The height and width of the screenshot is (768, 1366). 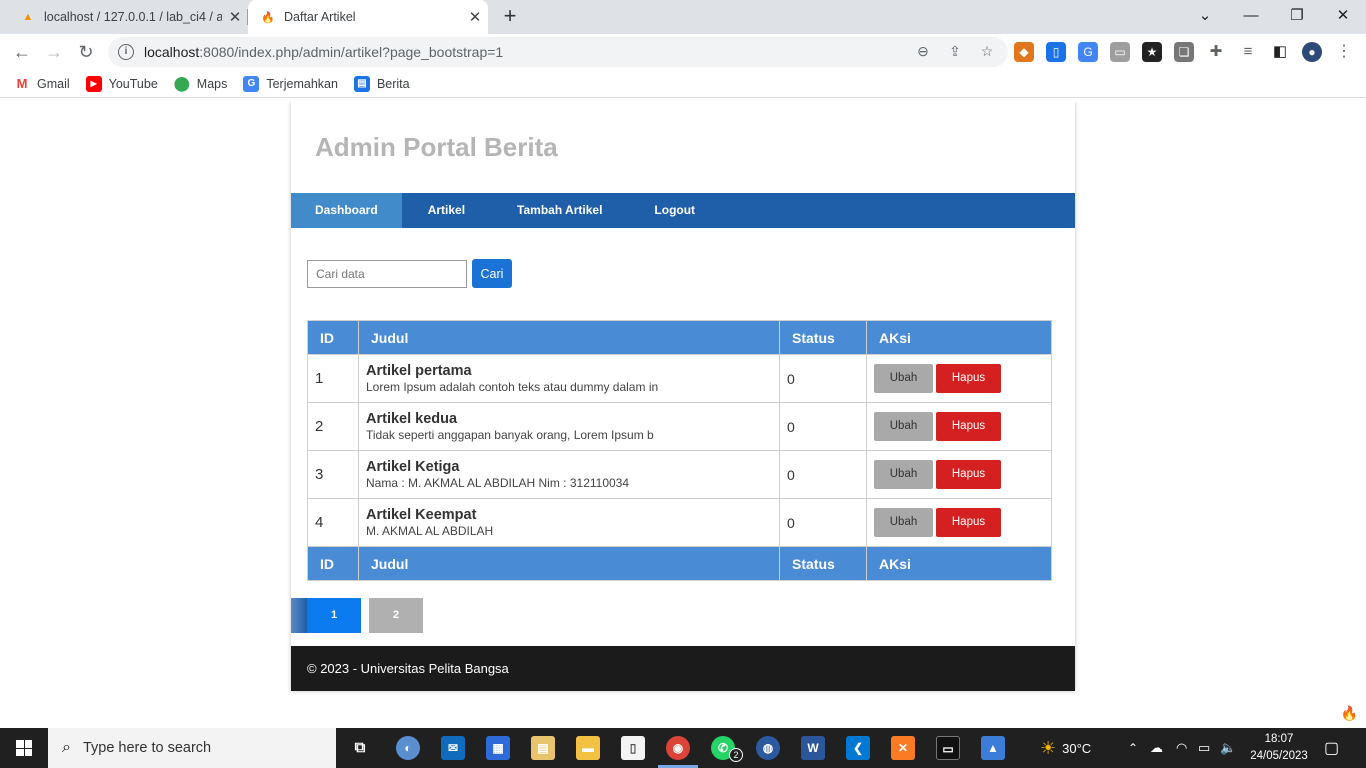 I want to click on xampp-icon: ✕, so click(x=903, y=748).